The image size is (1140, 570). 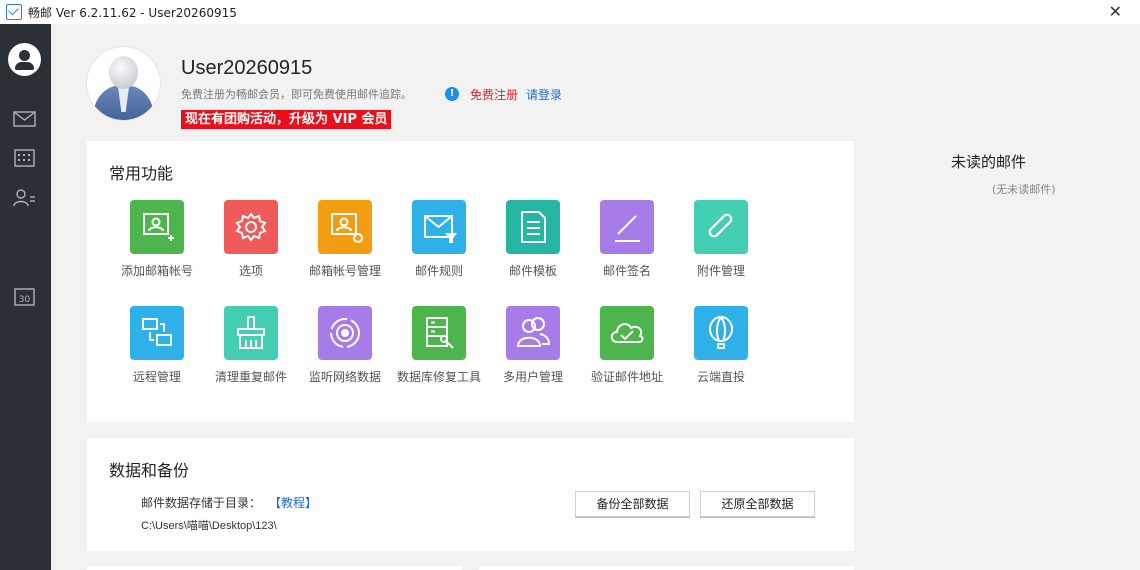 What do you see at coordinates (533, 227) in the screenshot?
I see `document-icon` at bounding box center [533, 227].